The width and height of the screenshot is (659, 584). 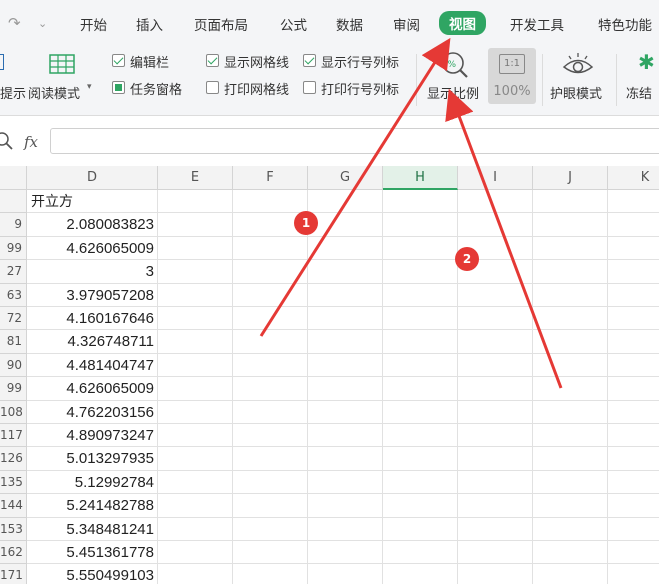 What do you see at coordinates (195, 178) in the screenshot?
I see `column-header-e: E` at bounding box center [195, 178].